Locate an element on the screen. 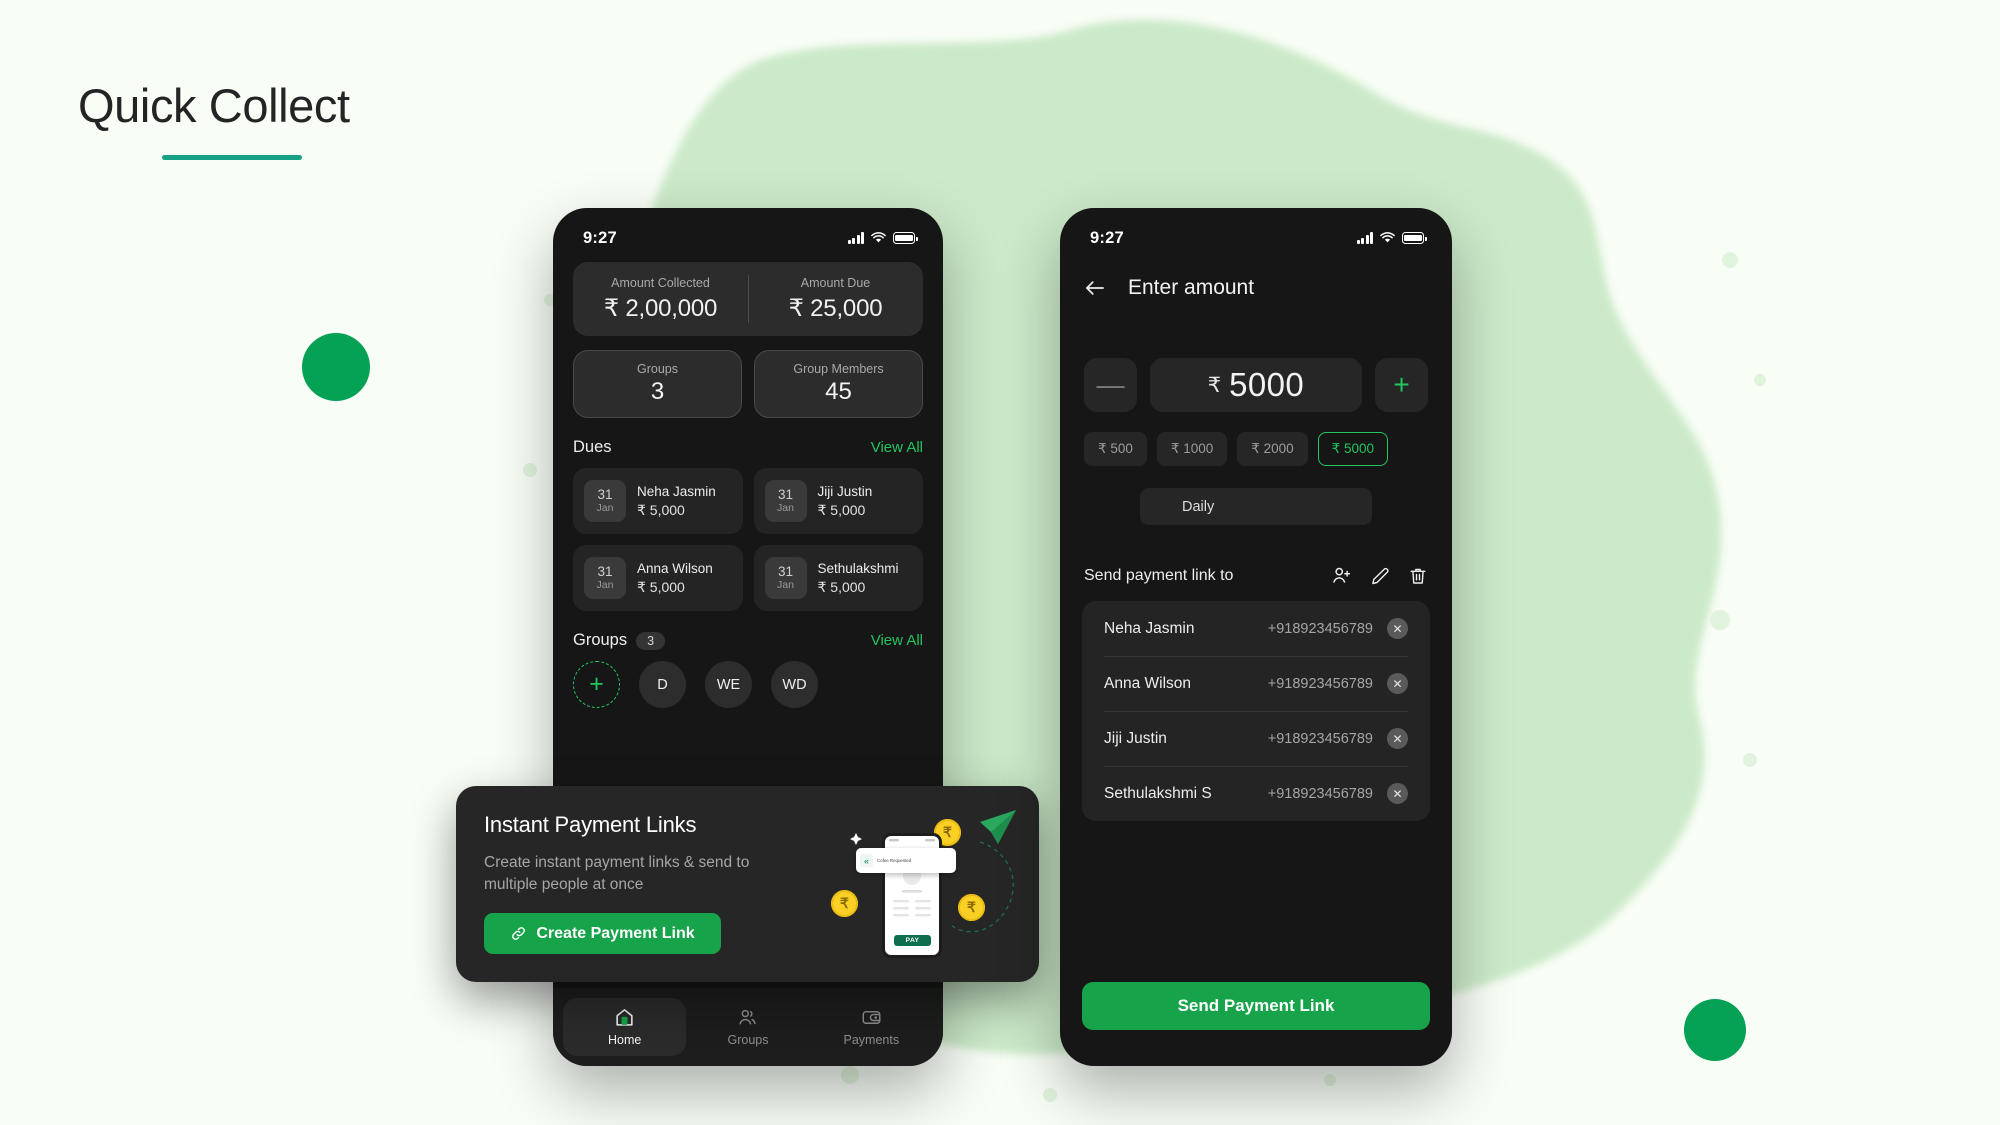  dues-view-all-link: View All is located at coordinates (897, 447).